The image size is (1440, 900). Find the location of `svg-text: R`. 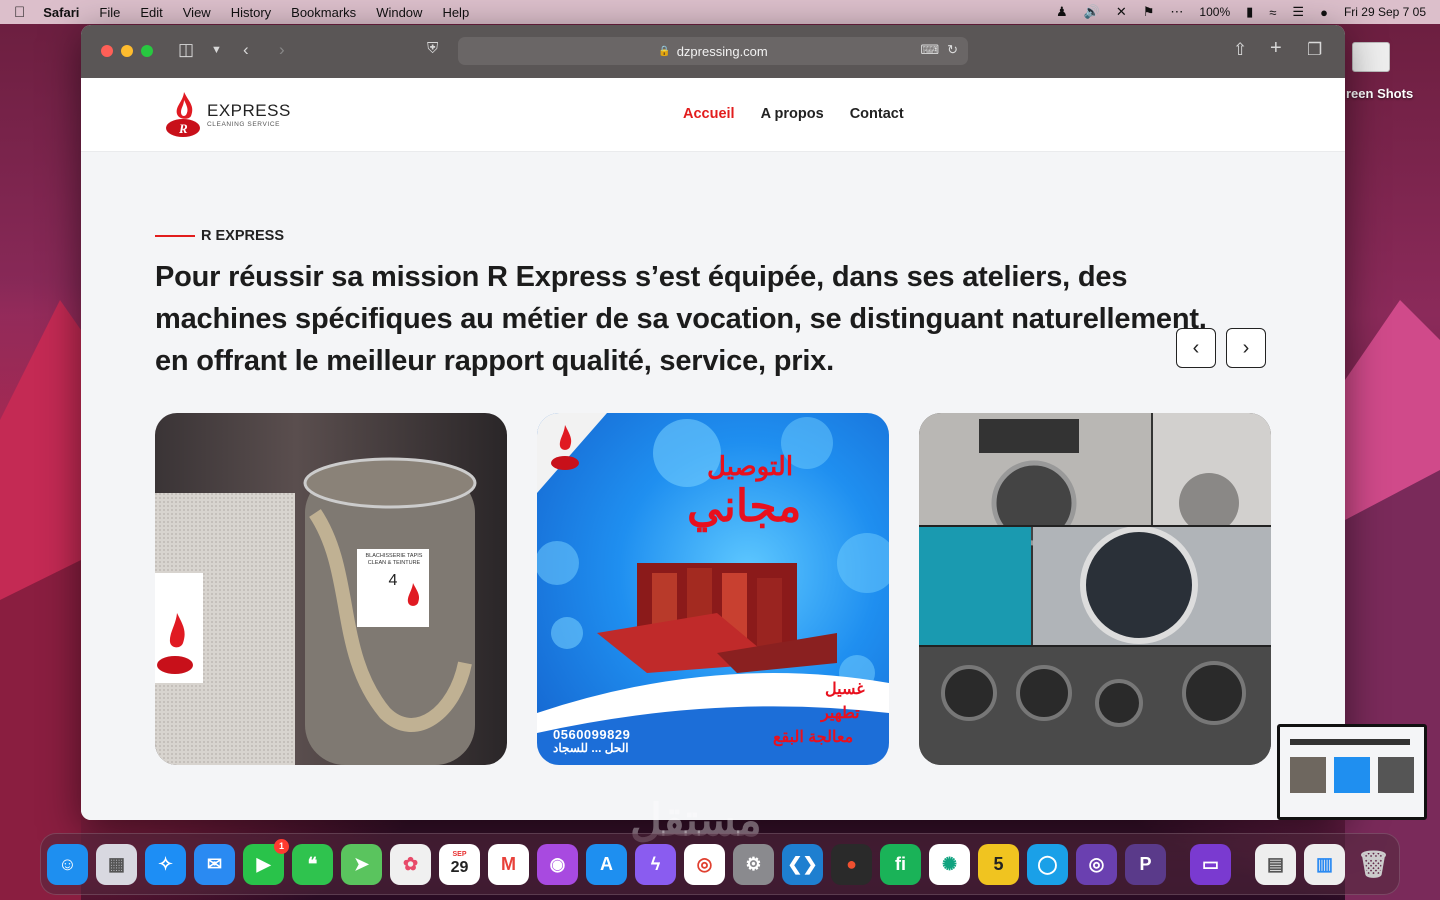

svg-text: R is located at coordinates (183, 128).